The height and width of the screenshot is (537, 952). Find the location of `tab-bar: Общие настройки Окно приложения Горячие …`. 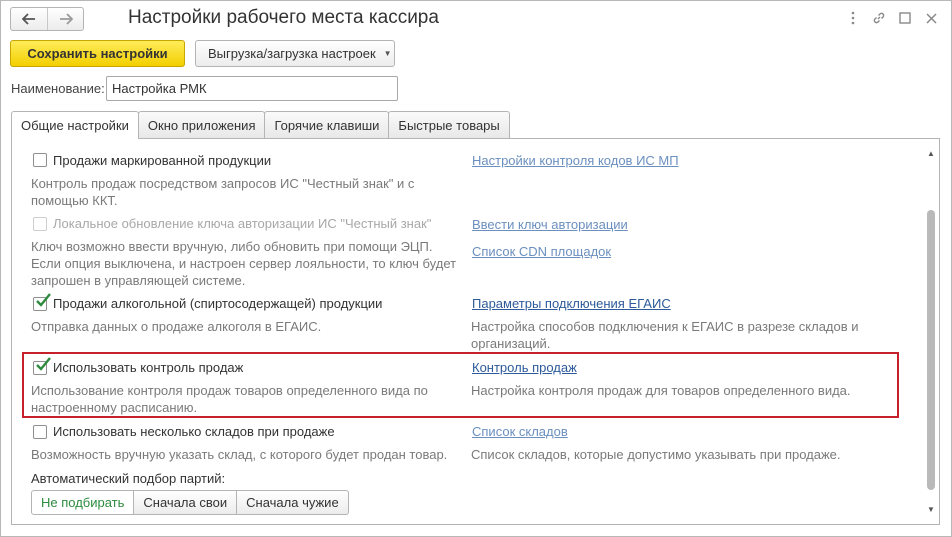

tab-bar: Общие настройки Окно приложения Горячие … is located at coordinates (260, 125).